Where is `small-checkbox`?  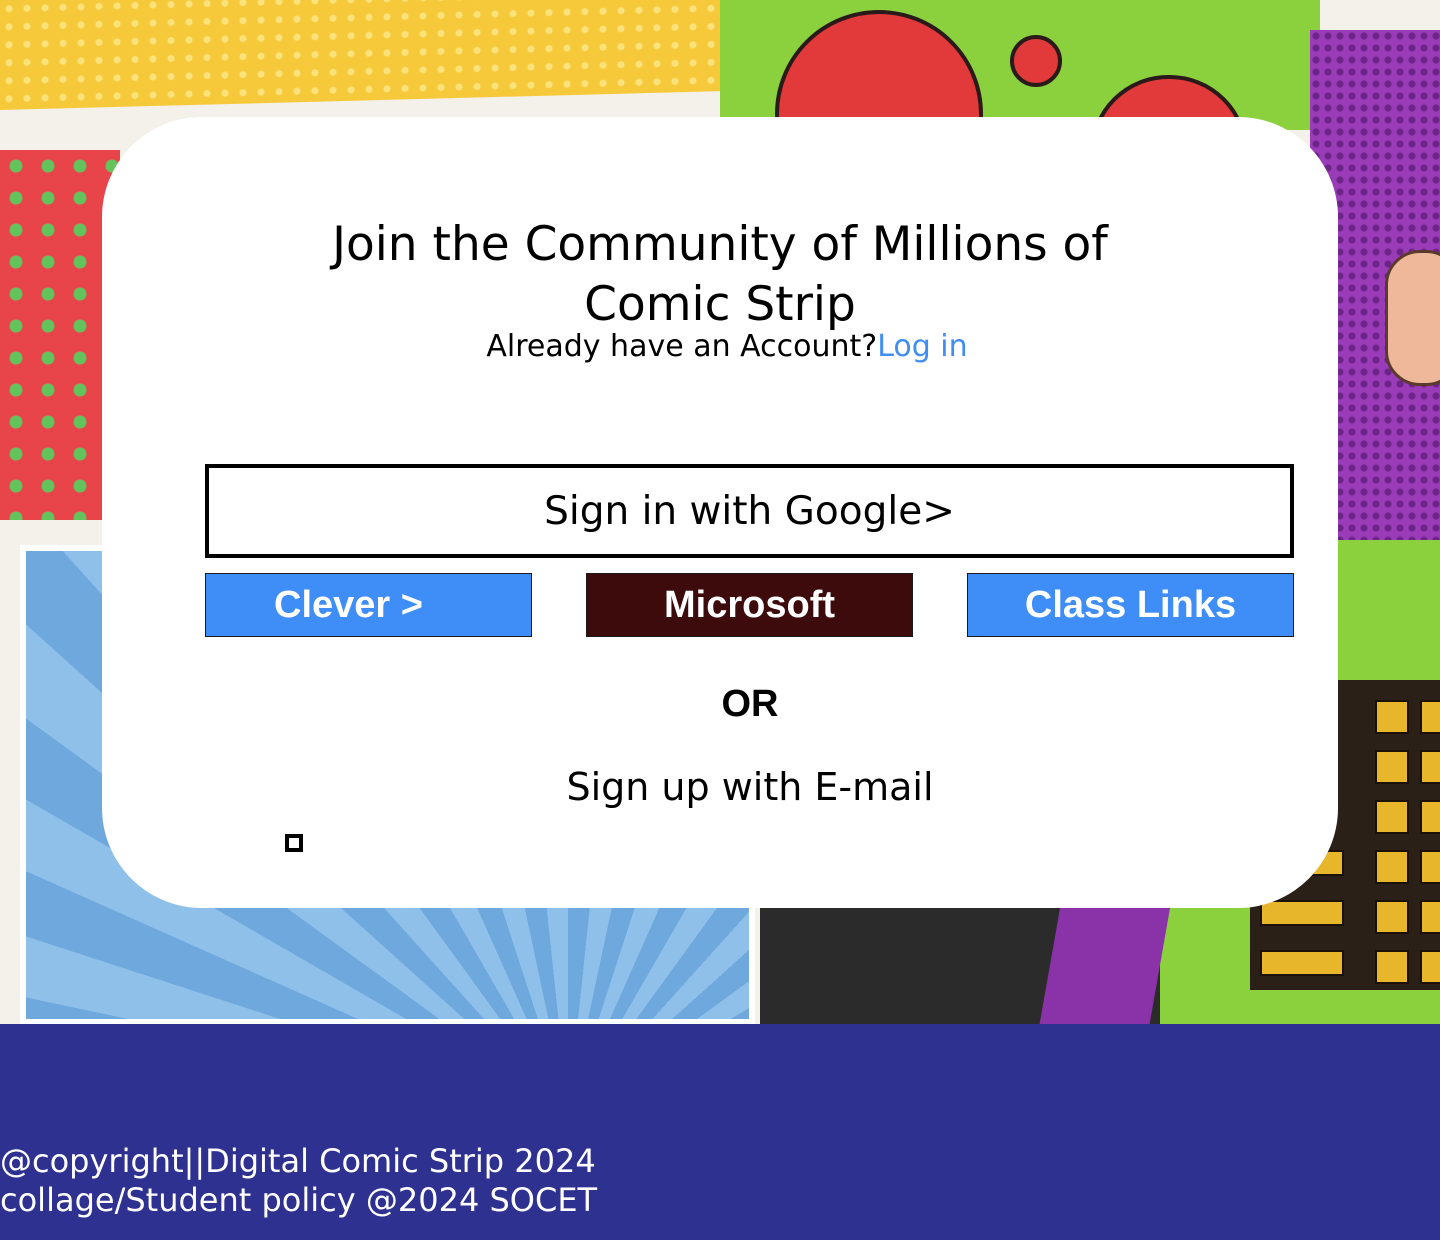
small-checkbox is located at coordinates (294, 843).